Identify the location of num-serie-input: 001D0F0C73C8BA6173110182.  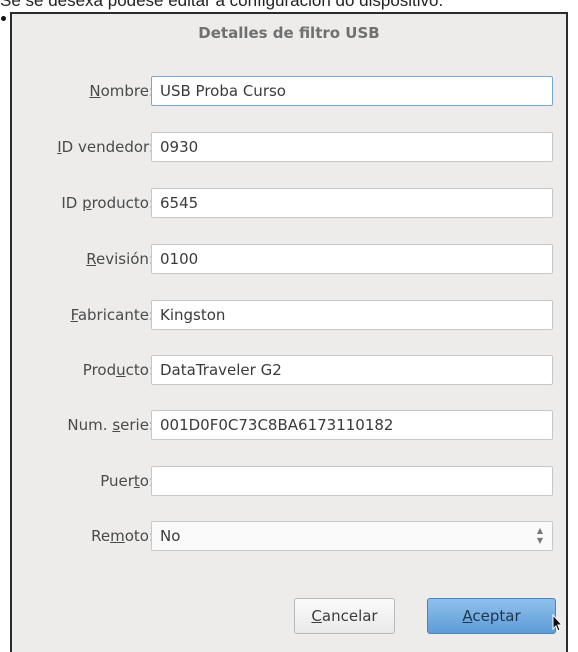
(352, 425).